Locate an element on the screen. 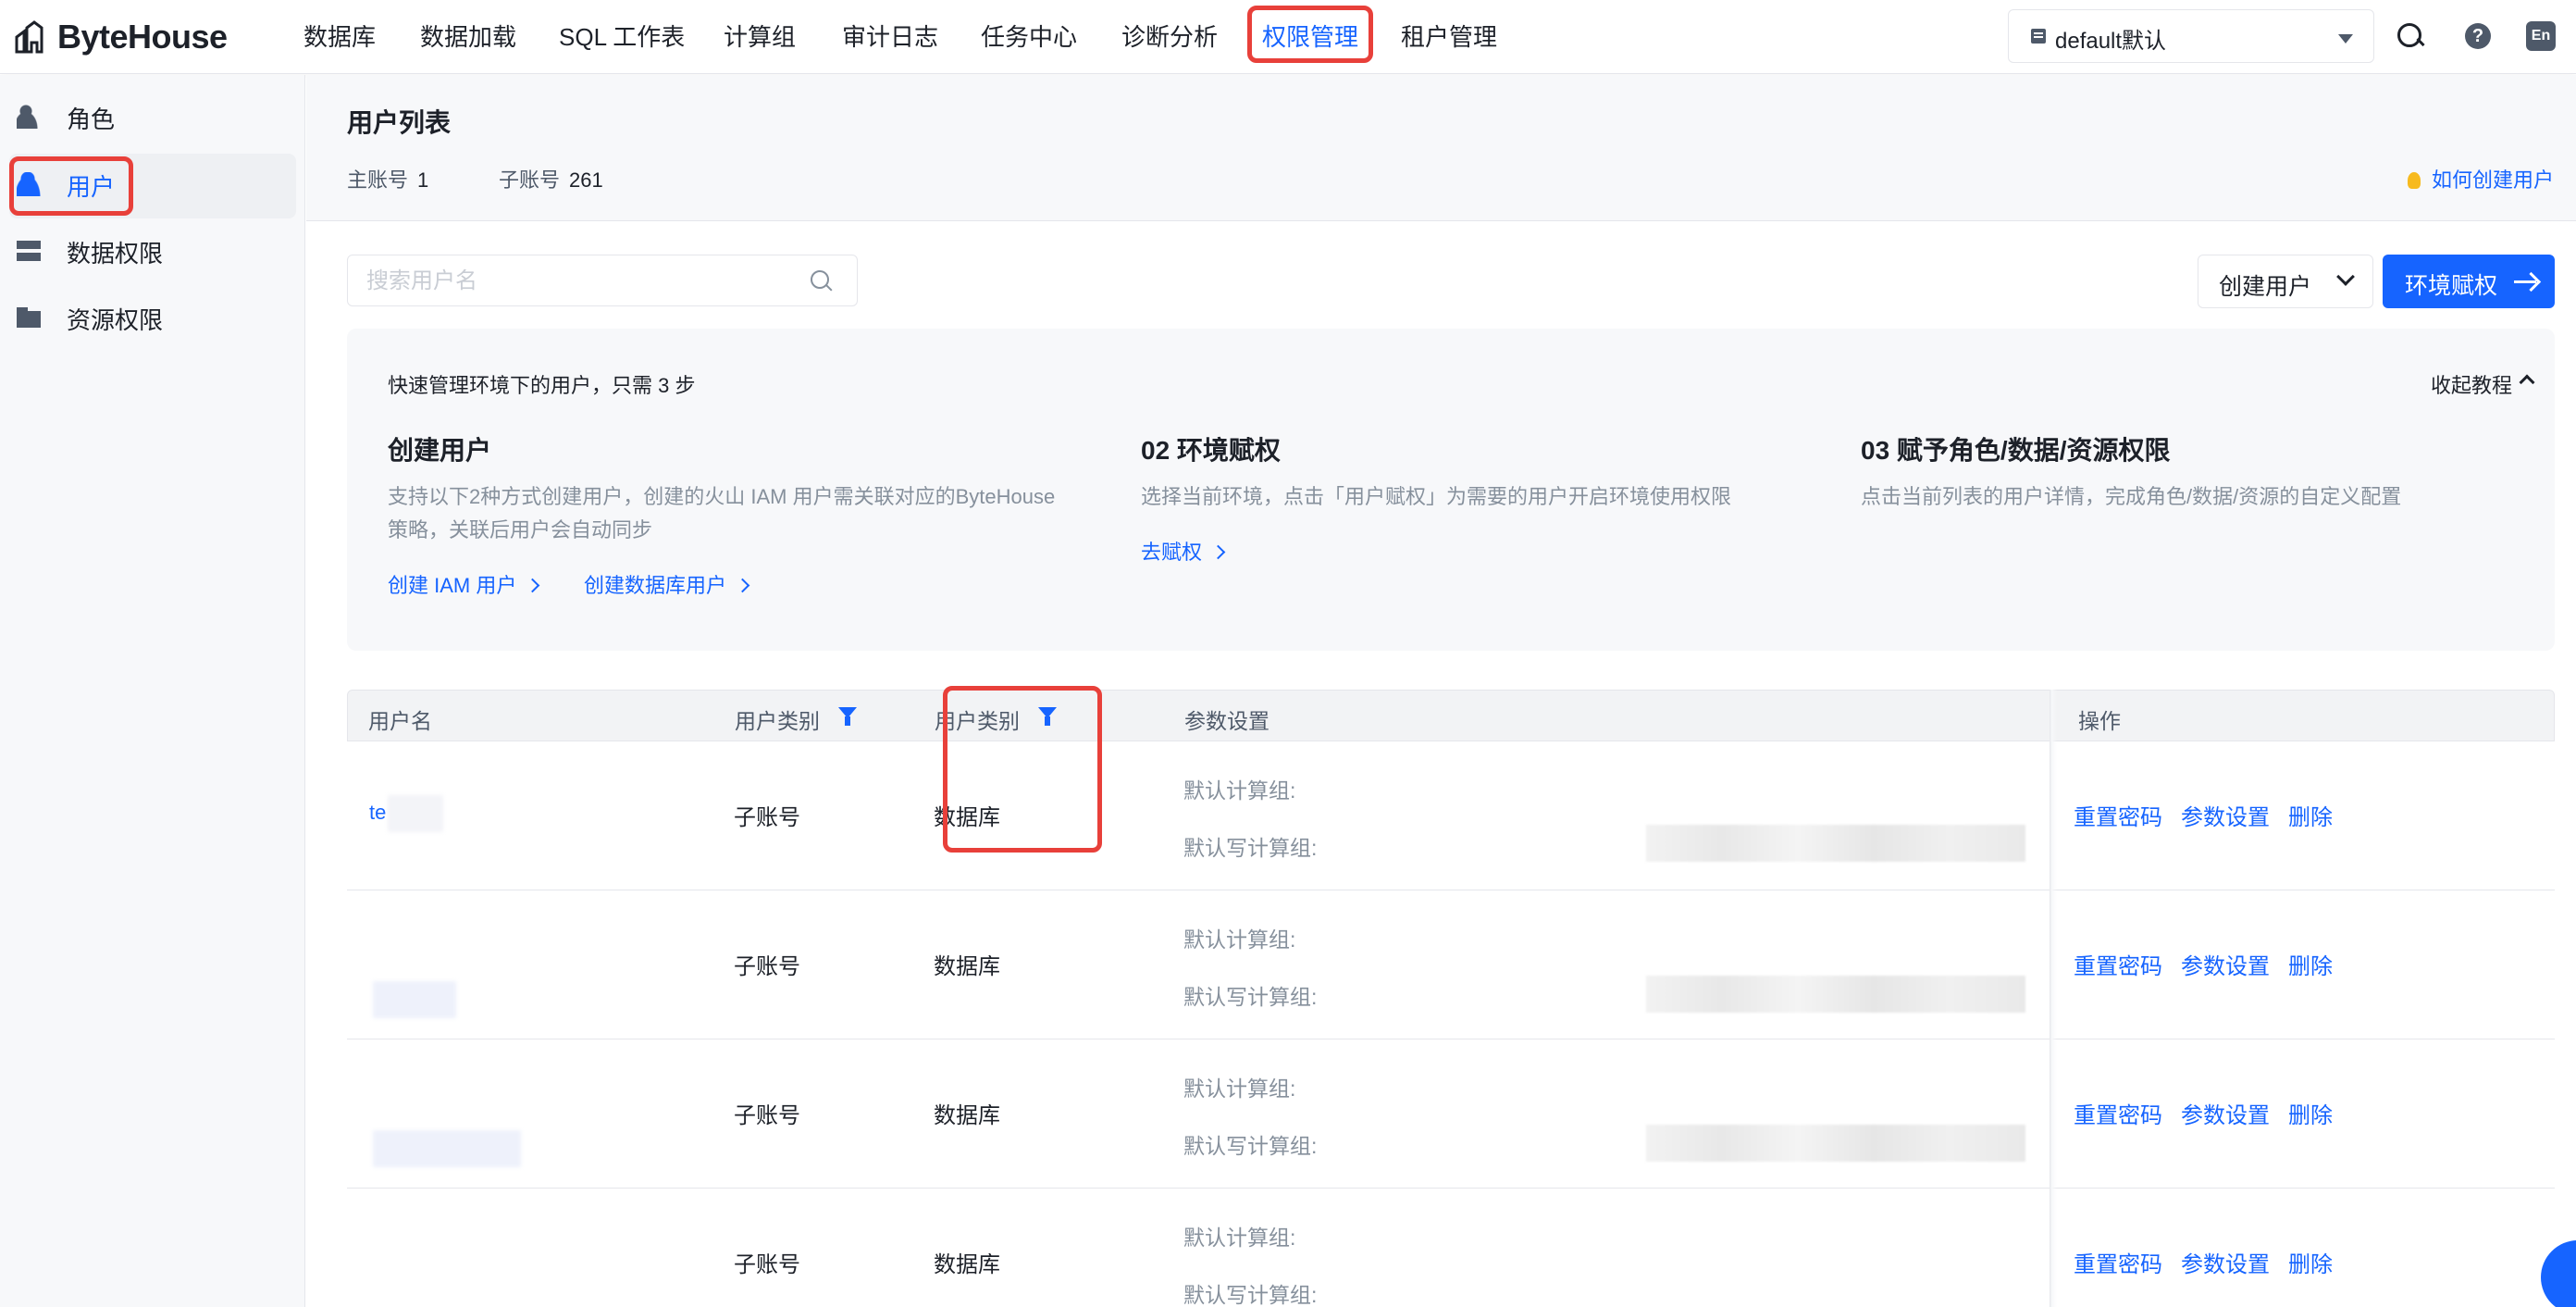  sidebar-item-label: 角色 is located at coordinates (91, 119).